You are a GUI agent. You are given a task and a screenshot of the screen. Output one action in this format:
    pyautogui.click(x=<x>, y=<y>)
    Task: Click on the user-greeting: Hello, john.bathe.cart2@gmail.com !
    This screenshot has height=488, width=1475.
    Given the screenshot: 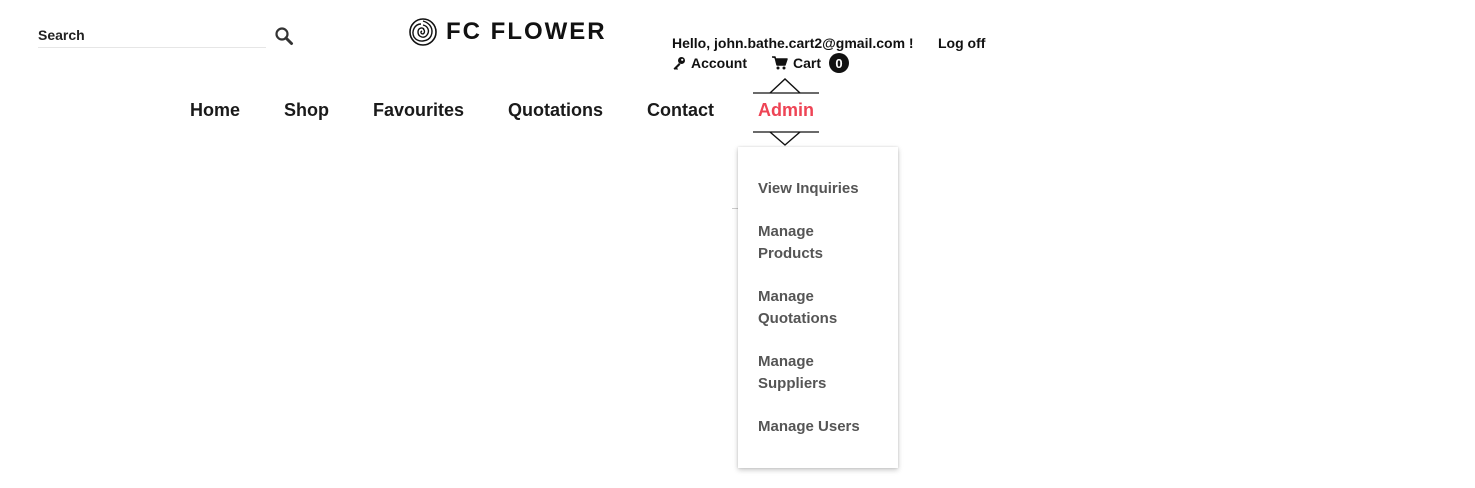 What is the action you would take?
    pyautogui.click(x=793, y=43)
    